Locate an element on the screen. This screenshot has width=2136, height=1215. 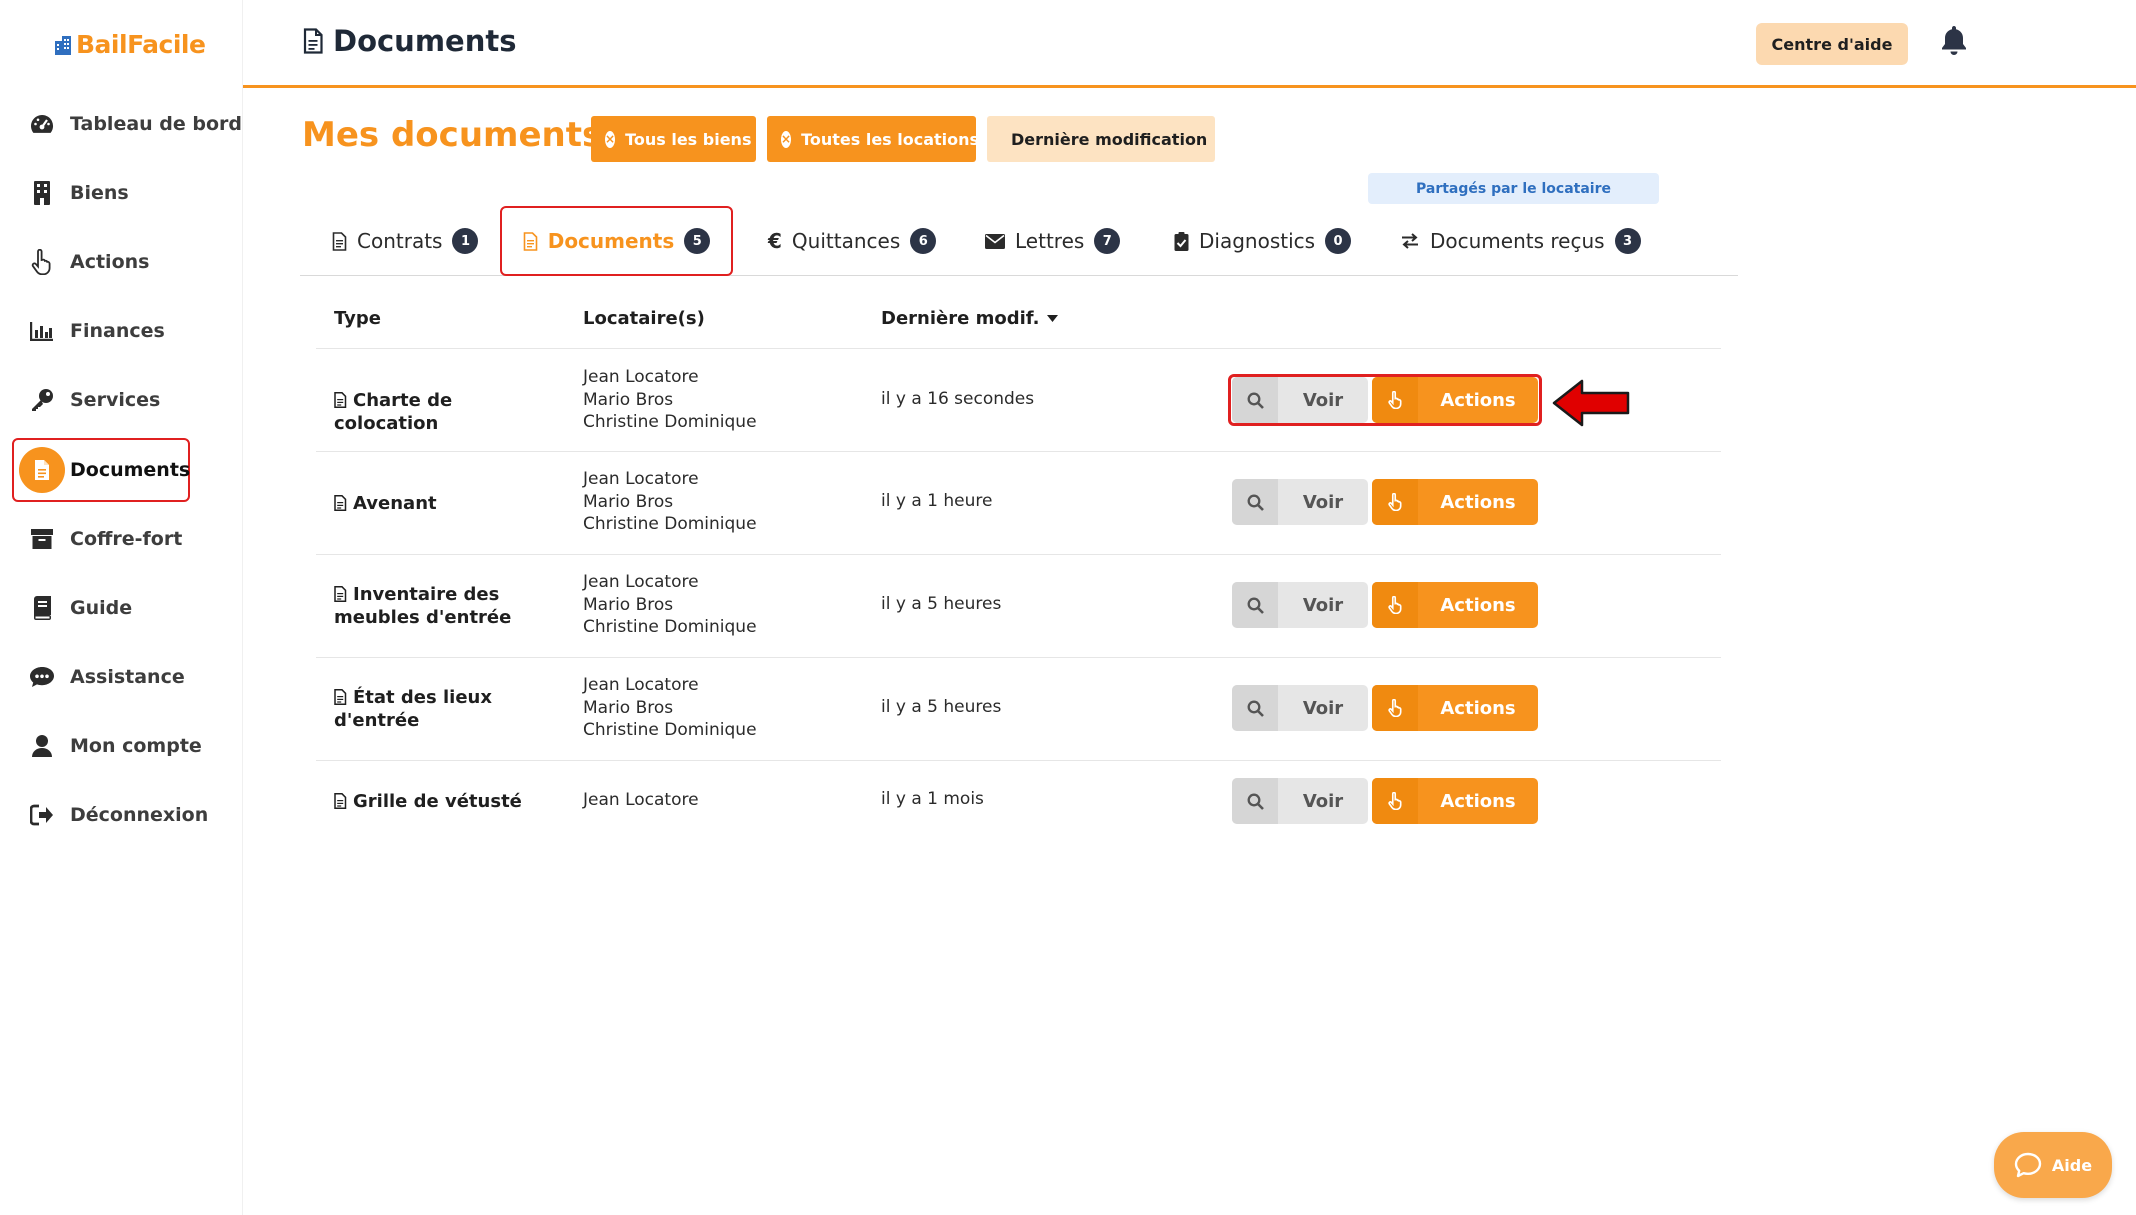
tab-label: Lettres is located at coordinates (1050, 241).